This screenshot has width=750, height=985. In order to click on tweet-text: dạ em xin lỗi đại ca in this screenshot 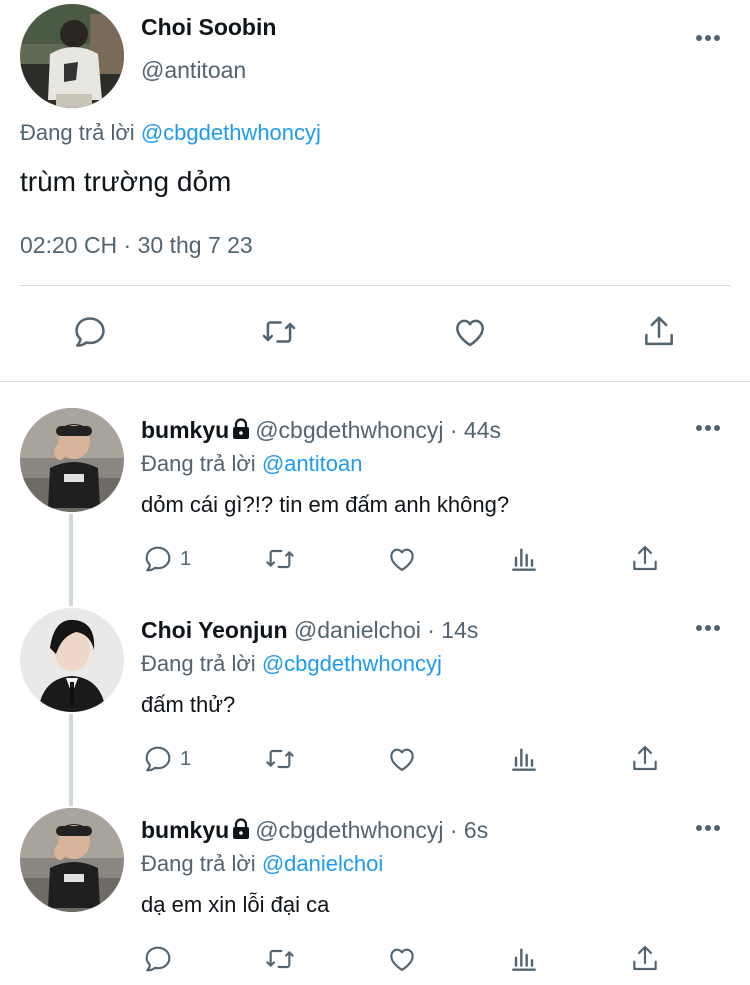, I will do `click(235, 904)`.